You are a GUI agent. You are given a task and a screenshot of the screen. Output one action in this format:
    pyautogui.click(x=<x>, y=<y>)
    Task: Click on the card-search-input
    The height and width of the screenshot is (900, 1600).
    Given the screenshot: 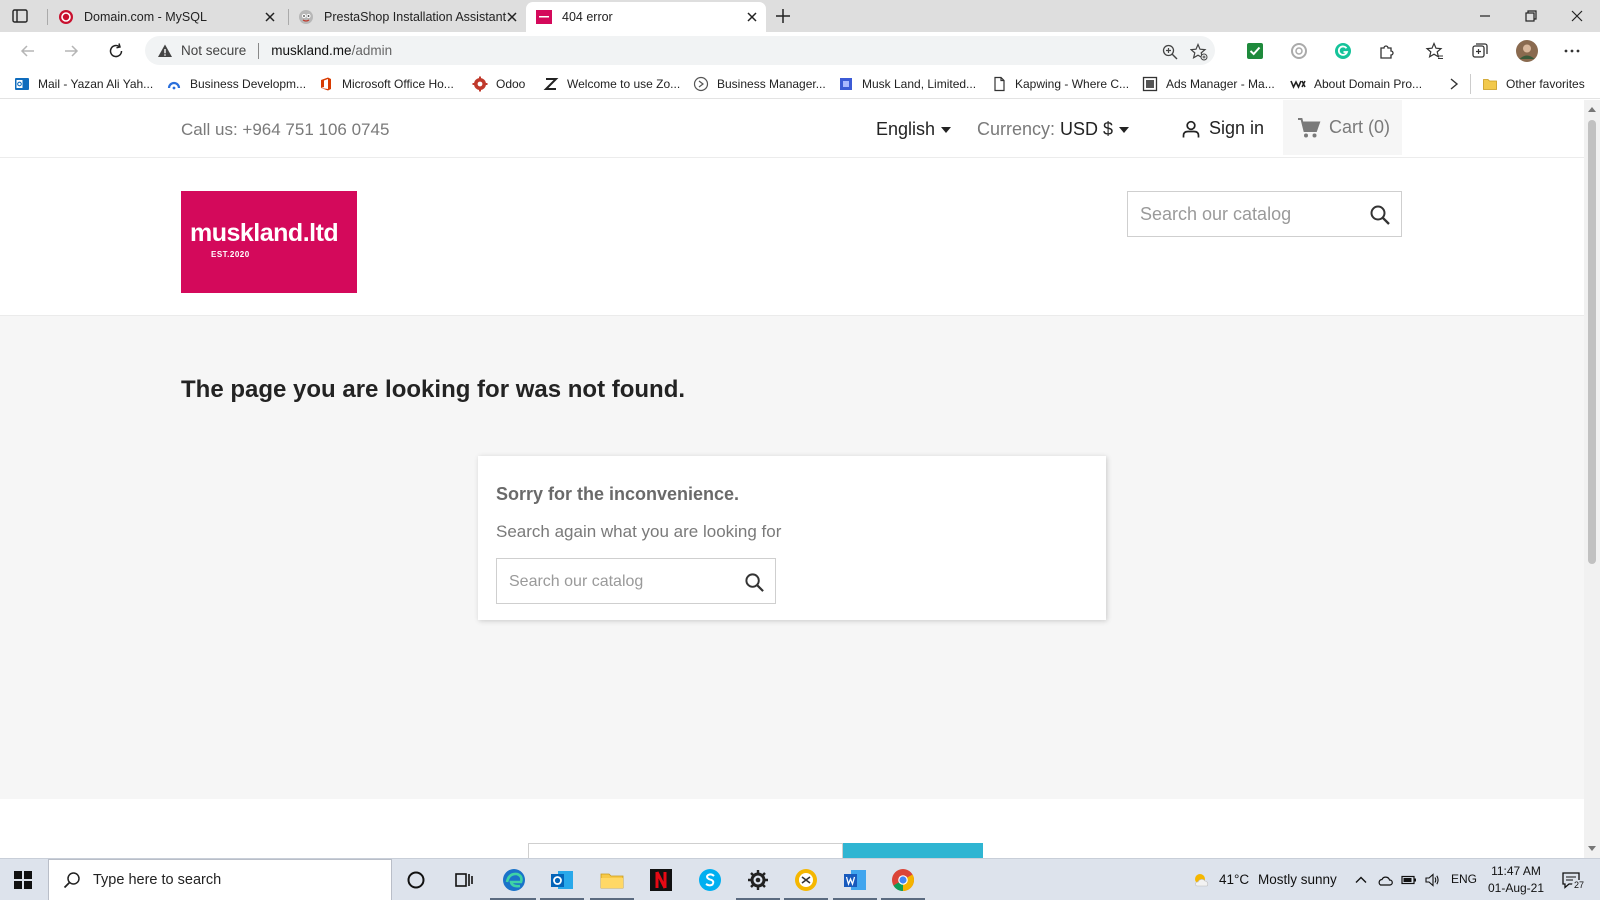 What is the action you would take?
    pyautogui.click(x=619, y=582)
    